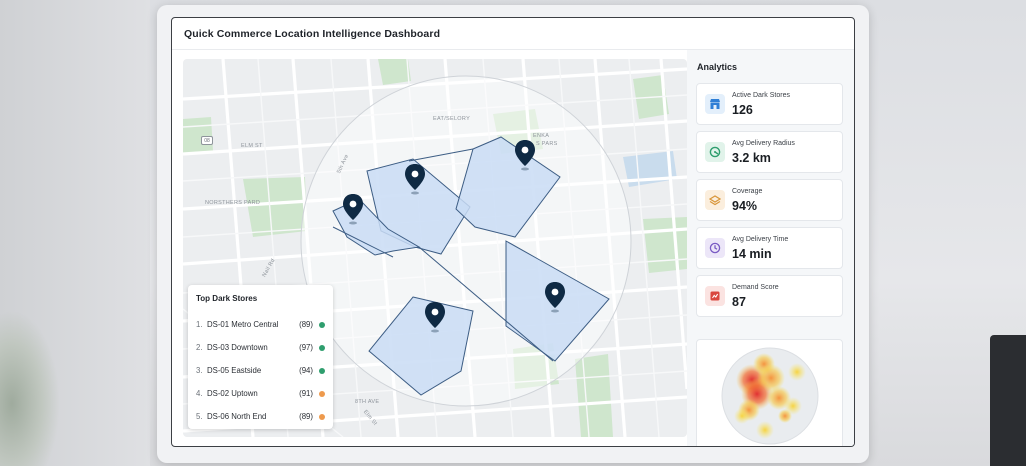  Describe the element at coordinates (306, 370) in the screenshot. I see `store-score: (94)` at that location.